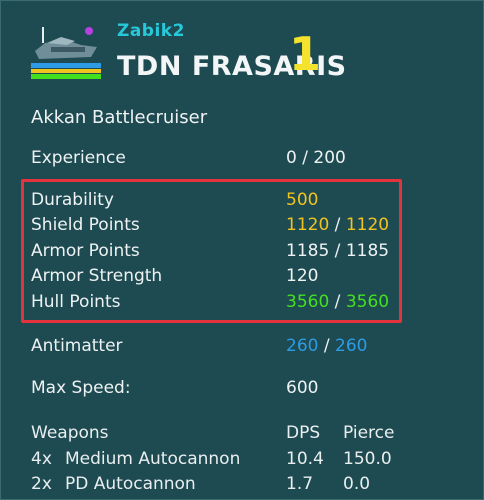  I want to click on weapon-name: PD Autocannon, so click(130, 484).